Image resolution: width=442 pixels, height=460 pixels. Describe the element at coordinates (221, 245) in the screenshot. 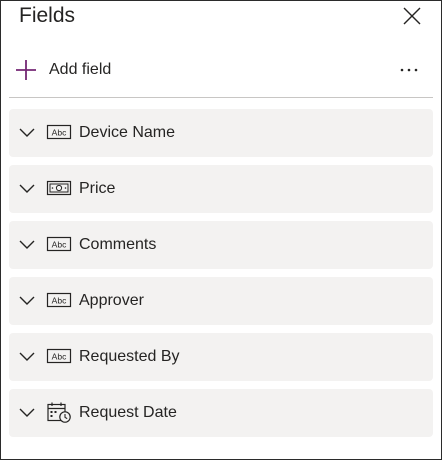

I see `field-item-comments: Abc Comments` at that location.